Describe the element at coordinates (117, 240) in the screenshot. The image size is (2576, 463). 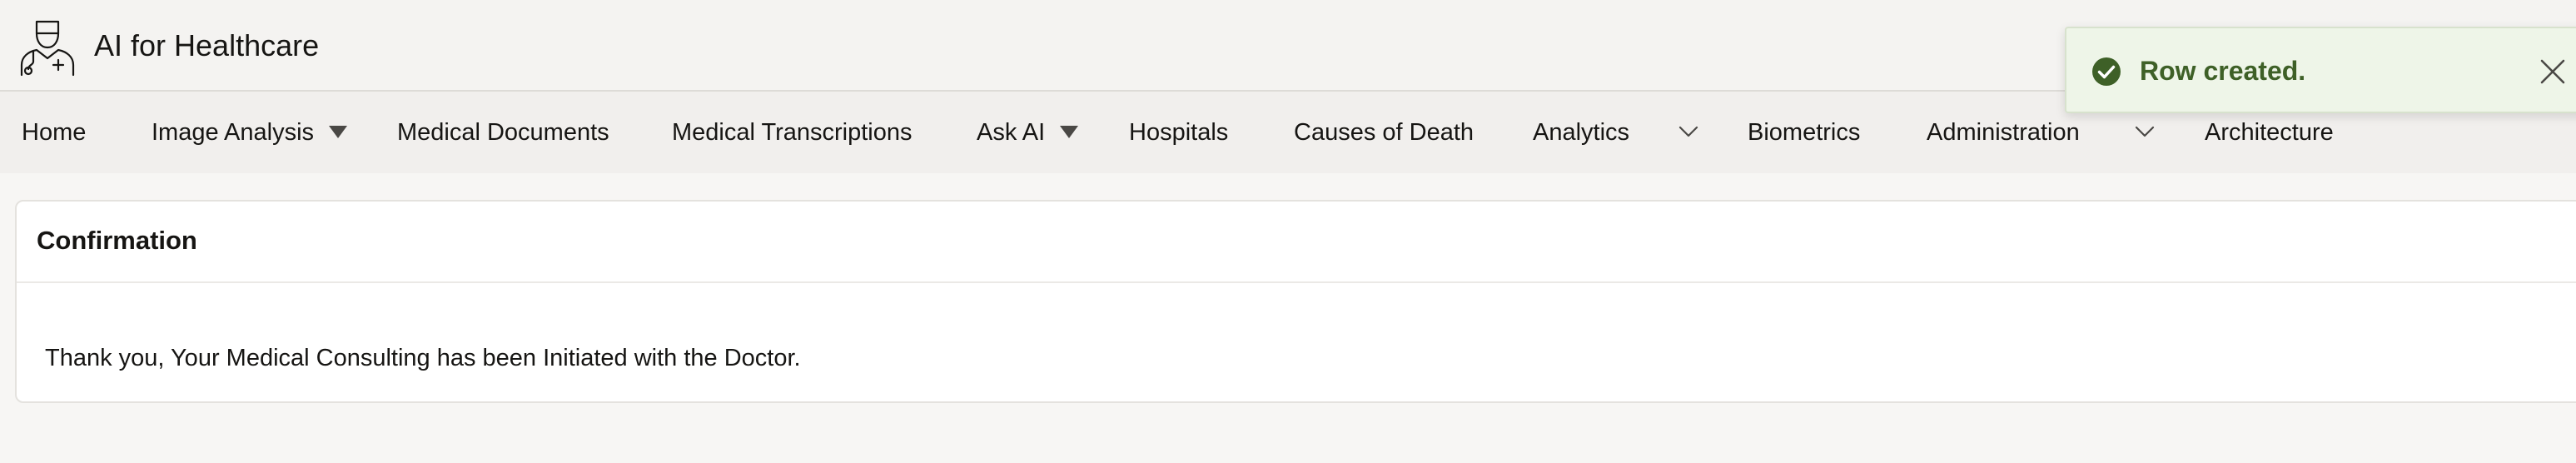
I see `region-title: Confirmation` at that location.